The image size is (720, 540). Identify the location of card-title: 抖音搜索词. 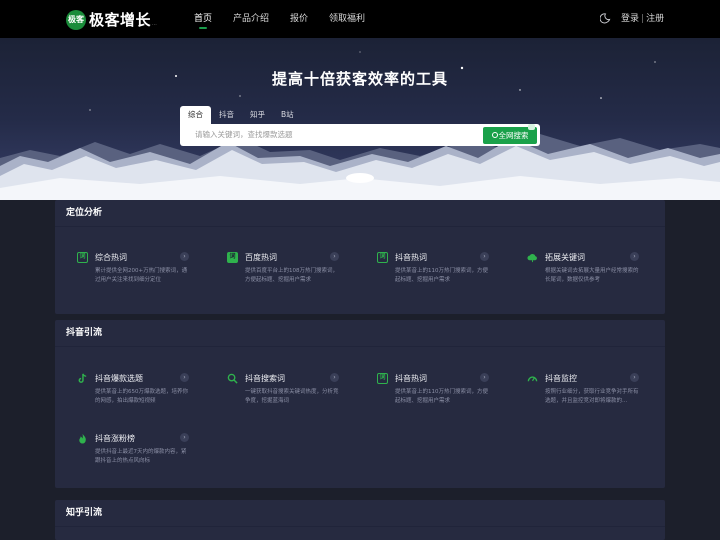
(265, 378).